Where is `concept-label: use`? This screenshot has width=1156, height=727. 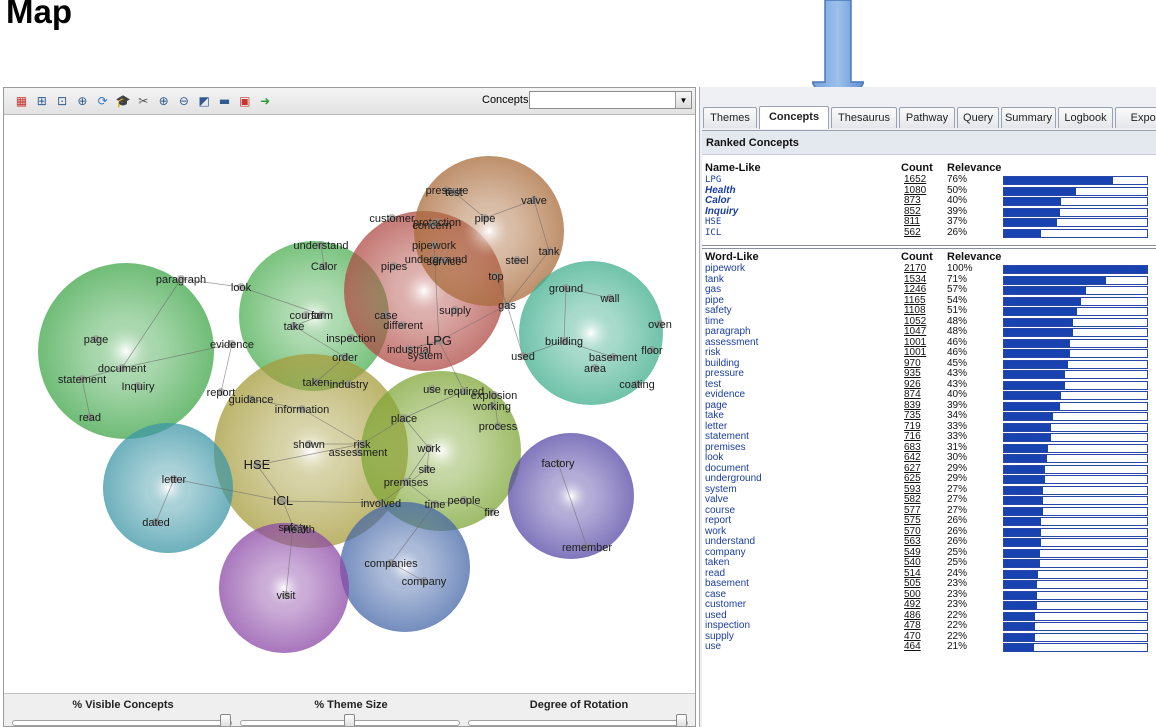 concept-label: use is located at coordinates (432, 390).